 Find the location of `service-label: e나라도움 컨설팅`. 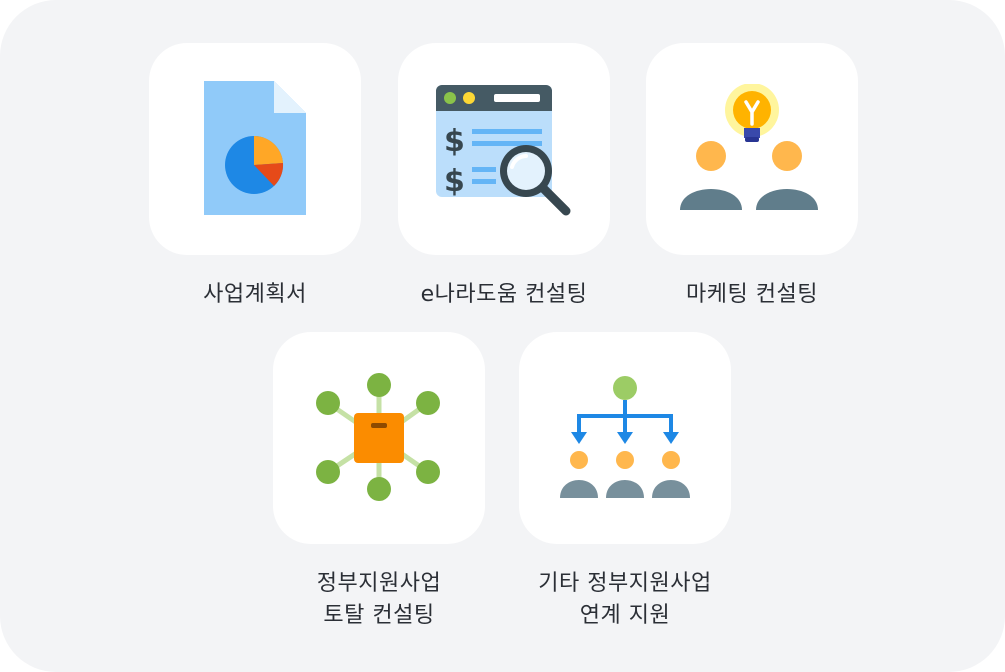

service-label: e나라도움 컨설팅 is located at coordinates (504, 295).